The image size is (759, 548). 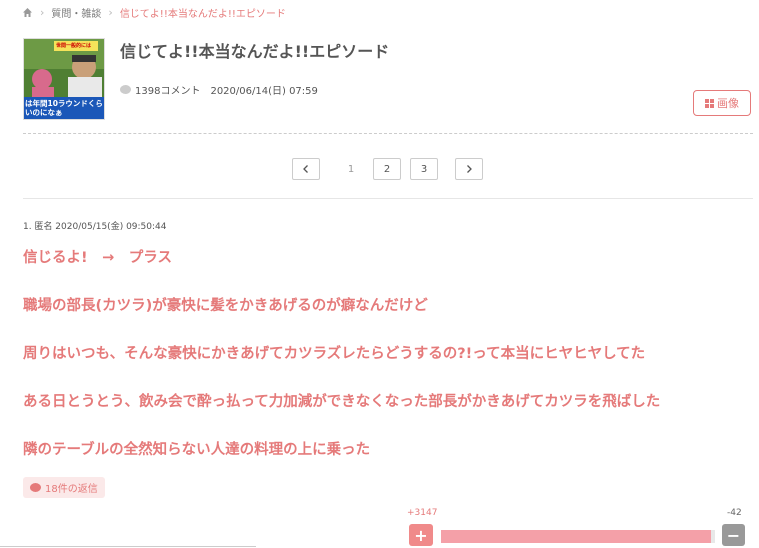 What do you see at coordinates (168, 91) in the screenshot?
I see `comment-count: 1398コメント` at bounding box center [168, 91].